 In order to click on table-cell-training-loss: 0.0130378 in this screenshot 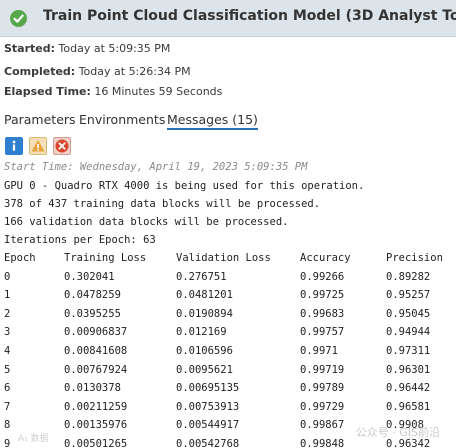, I will do `click(92, 388)`.